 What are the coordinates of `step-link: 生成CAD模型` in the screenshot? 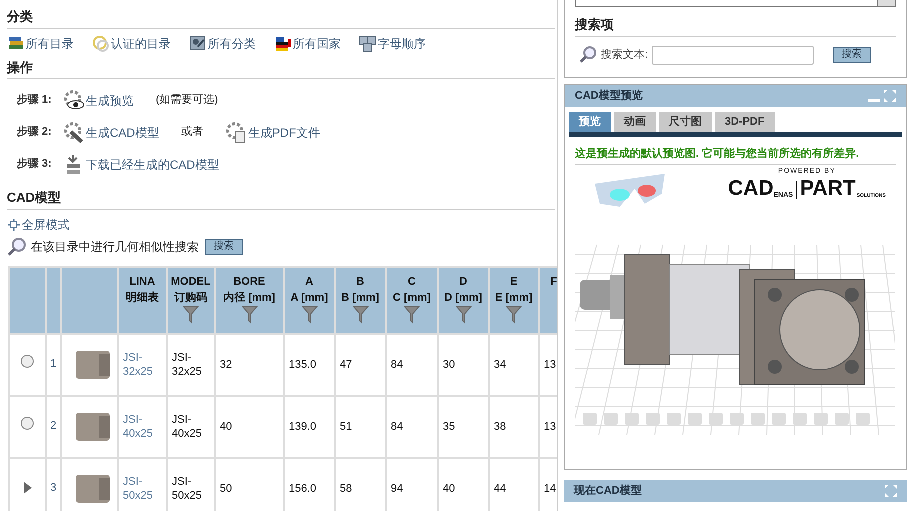 It's located at (111, 133).